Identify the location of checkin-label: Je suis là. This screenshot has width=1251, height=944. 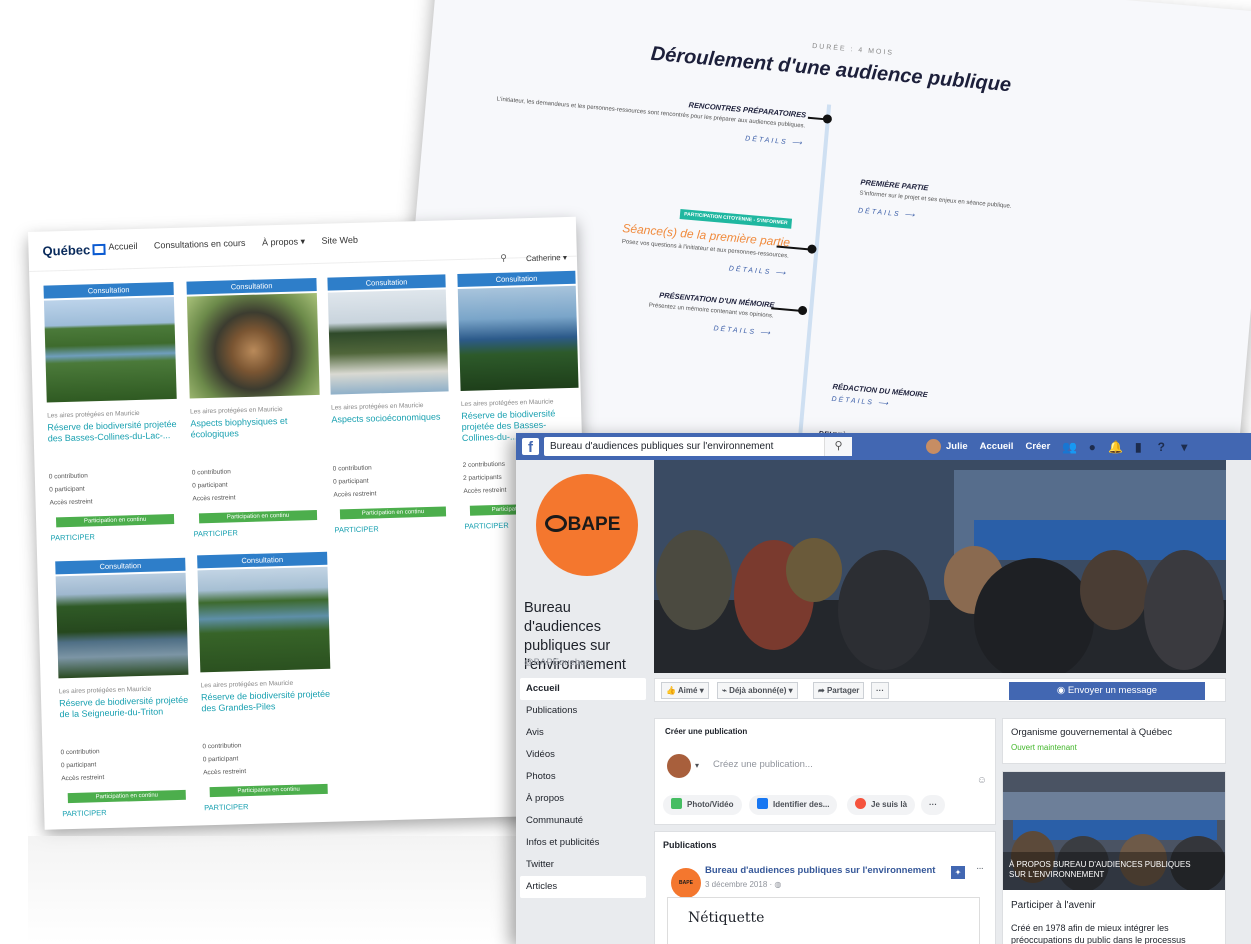
(889, 804).